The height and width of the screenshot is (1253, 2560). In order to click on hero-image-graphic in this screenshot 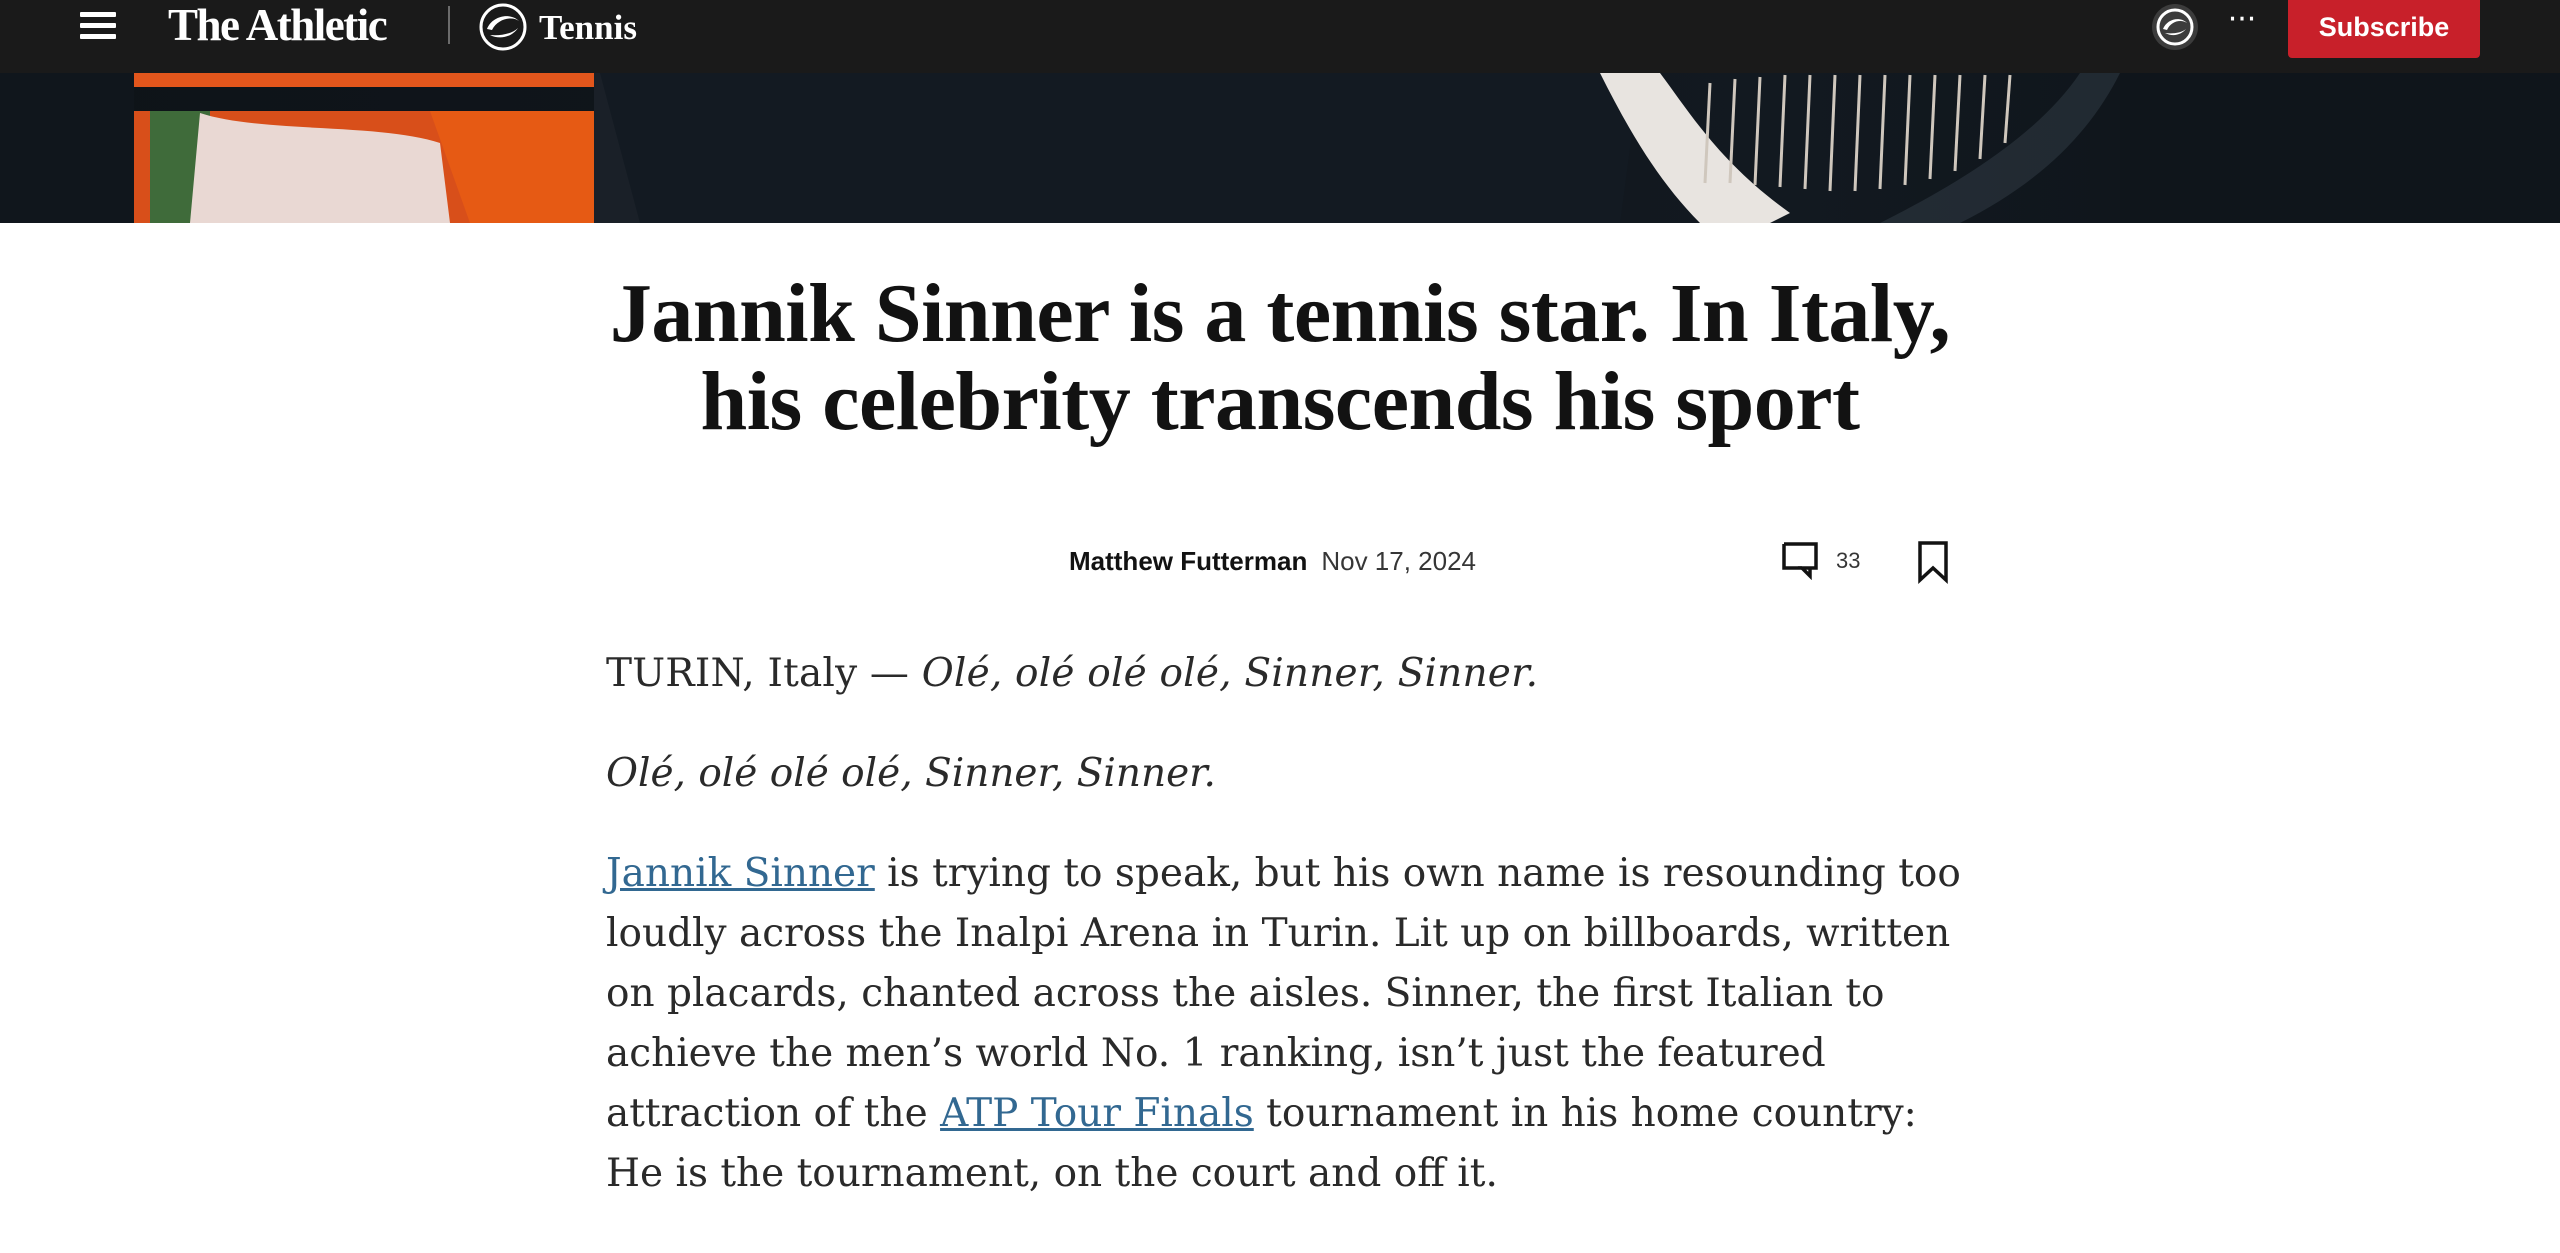, I will do `click(1280, 148)`.